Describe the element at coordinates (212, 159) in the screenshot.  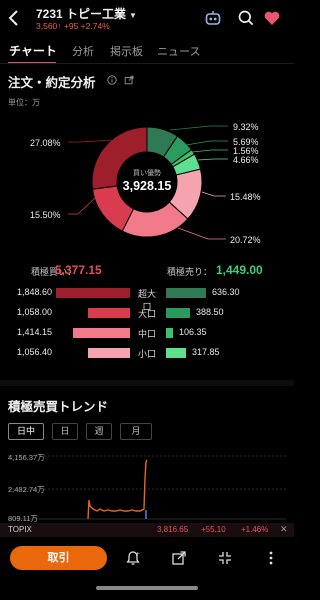
I see `leader-line-sell-s` at that location.